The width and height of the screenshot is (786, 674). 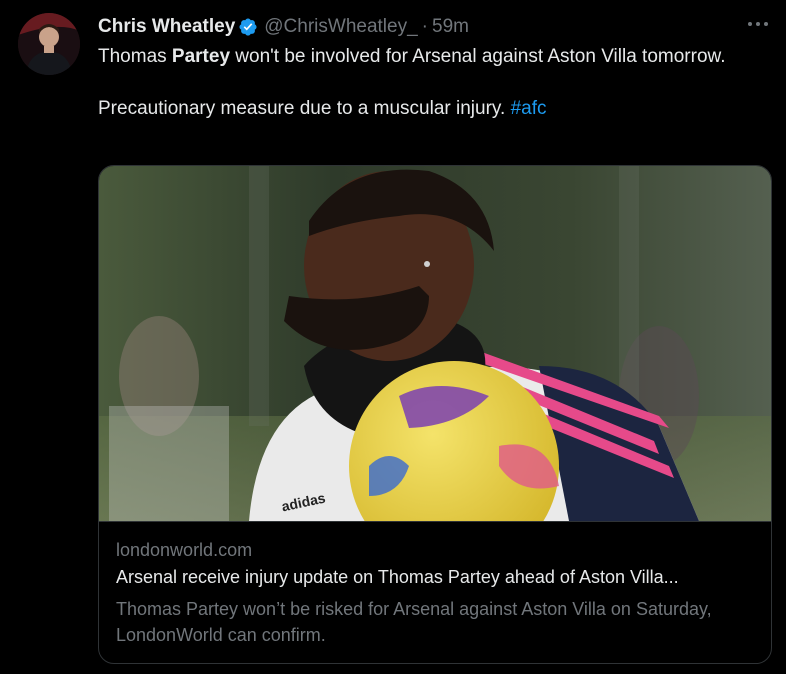 I want to click on author-name: Chris Wheatley, so click(x=166, y=27).